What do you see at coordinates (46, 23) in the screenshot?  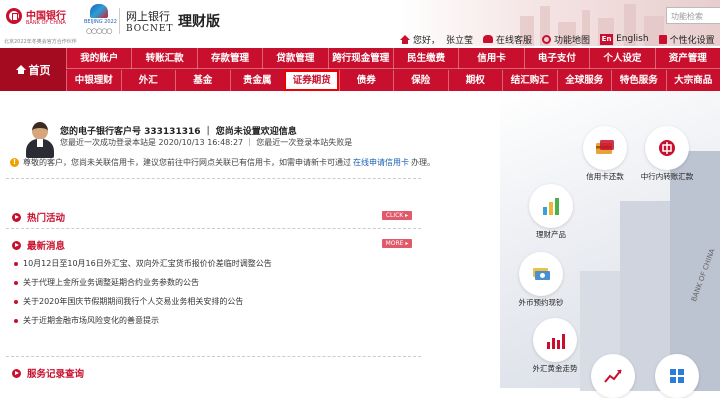 I see `boc-logo-en: BANK OF CHINA` at bounding box center [46, 23].